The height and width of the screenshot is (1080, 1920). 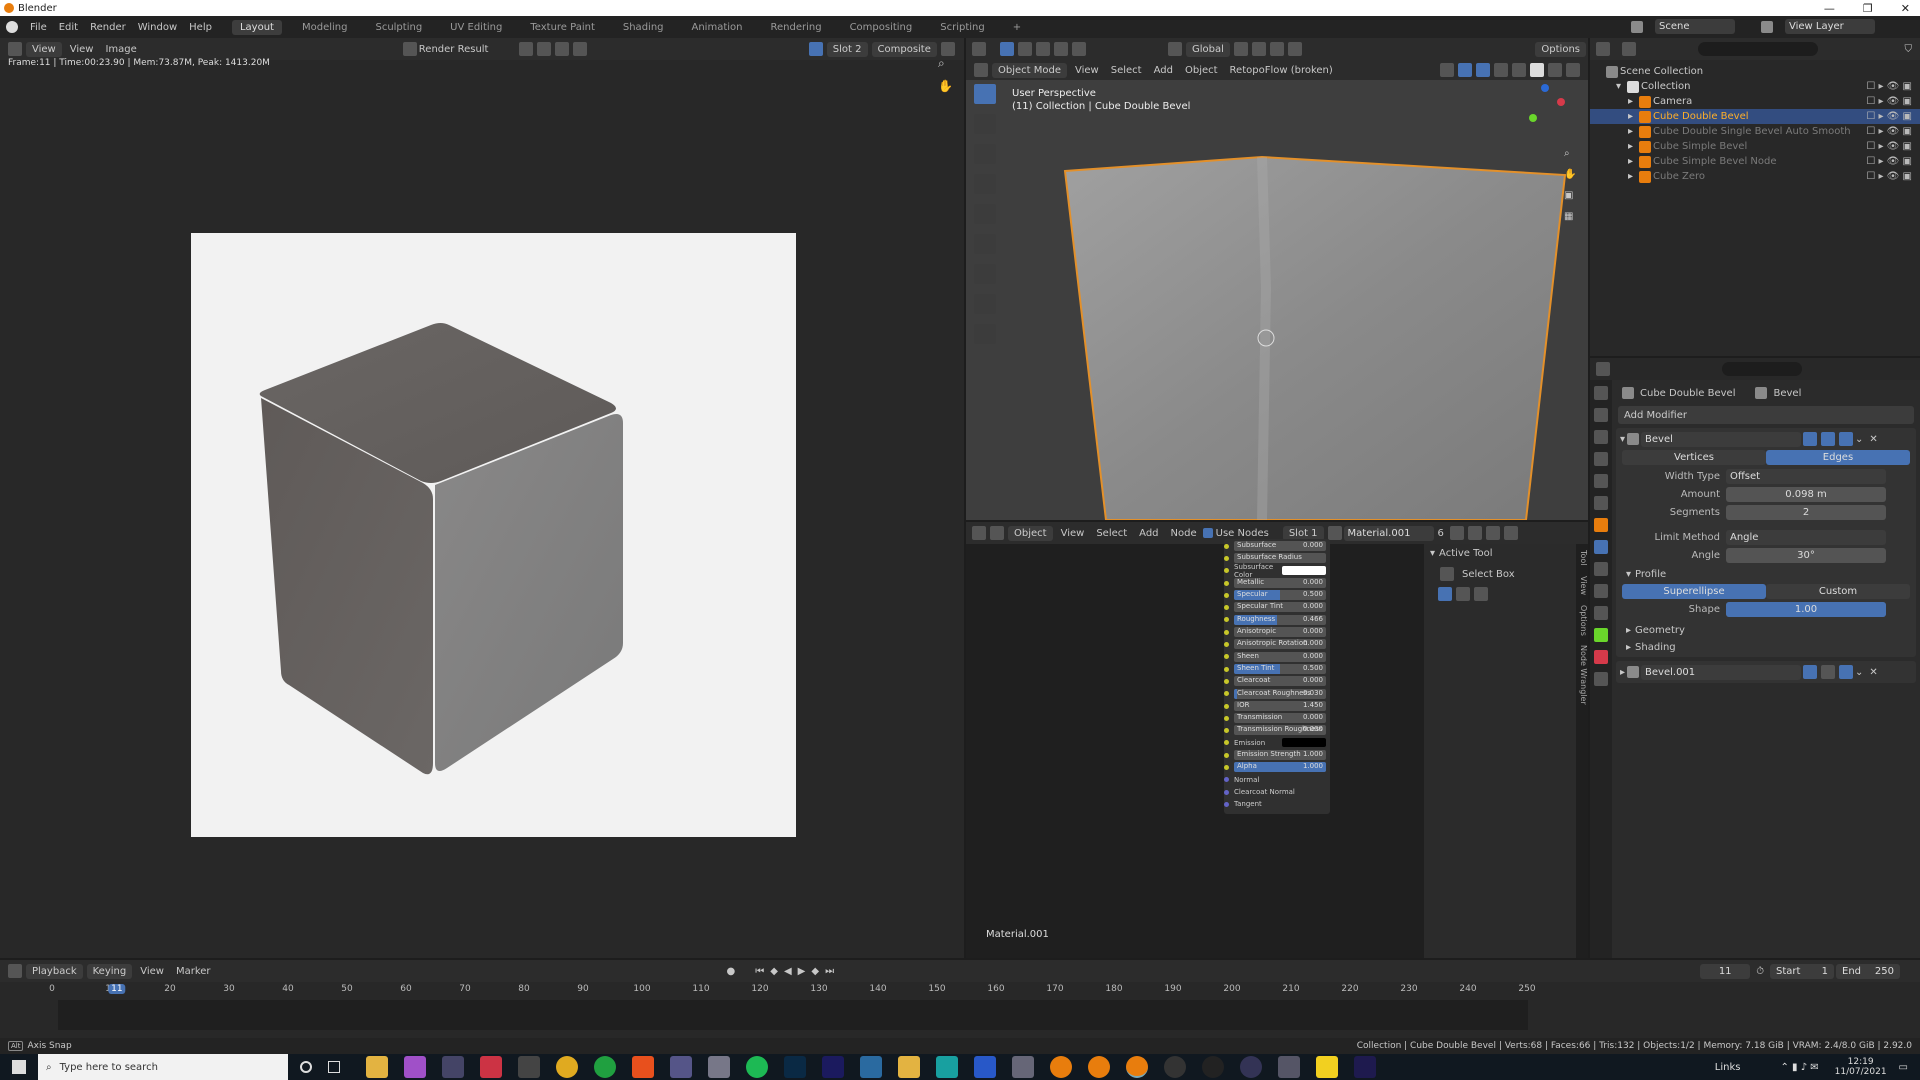 I want to click on scene-tab-icon, so click(x=1601, y=481).